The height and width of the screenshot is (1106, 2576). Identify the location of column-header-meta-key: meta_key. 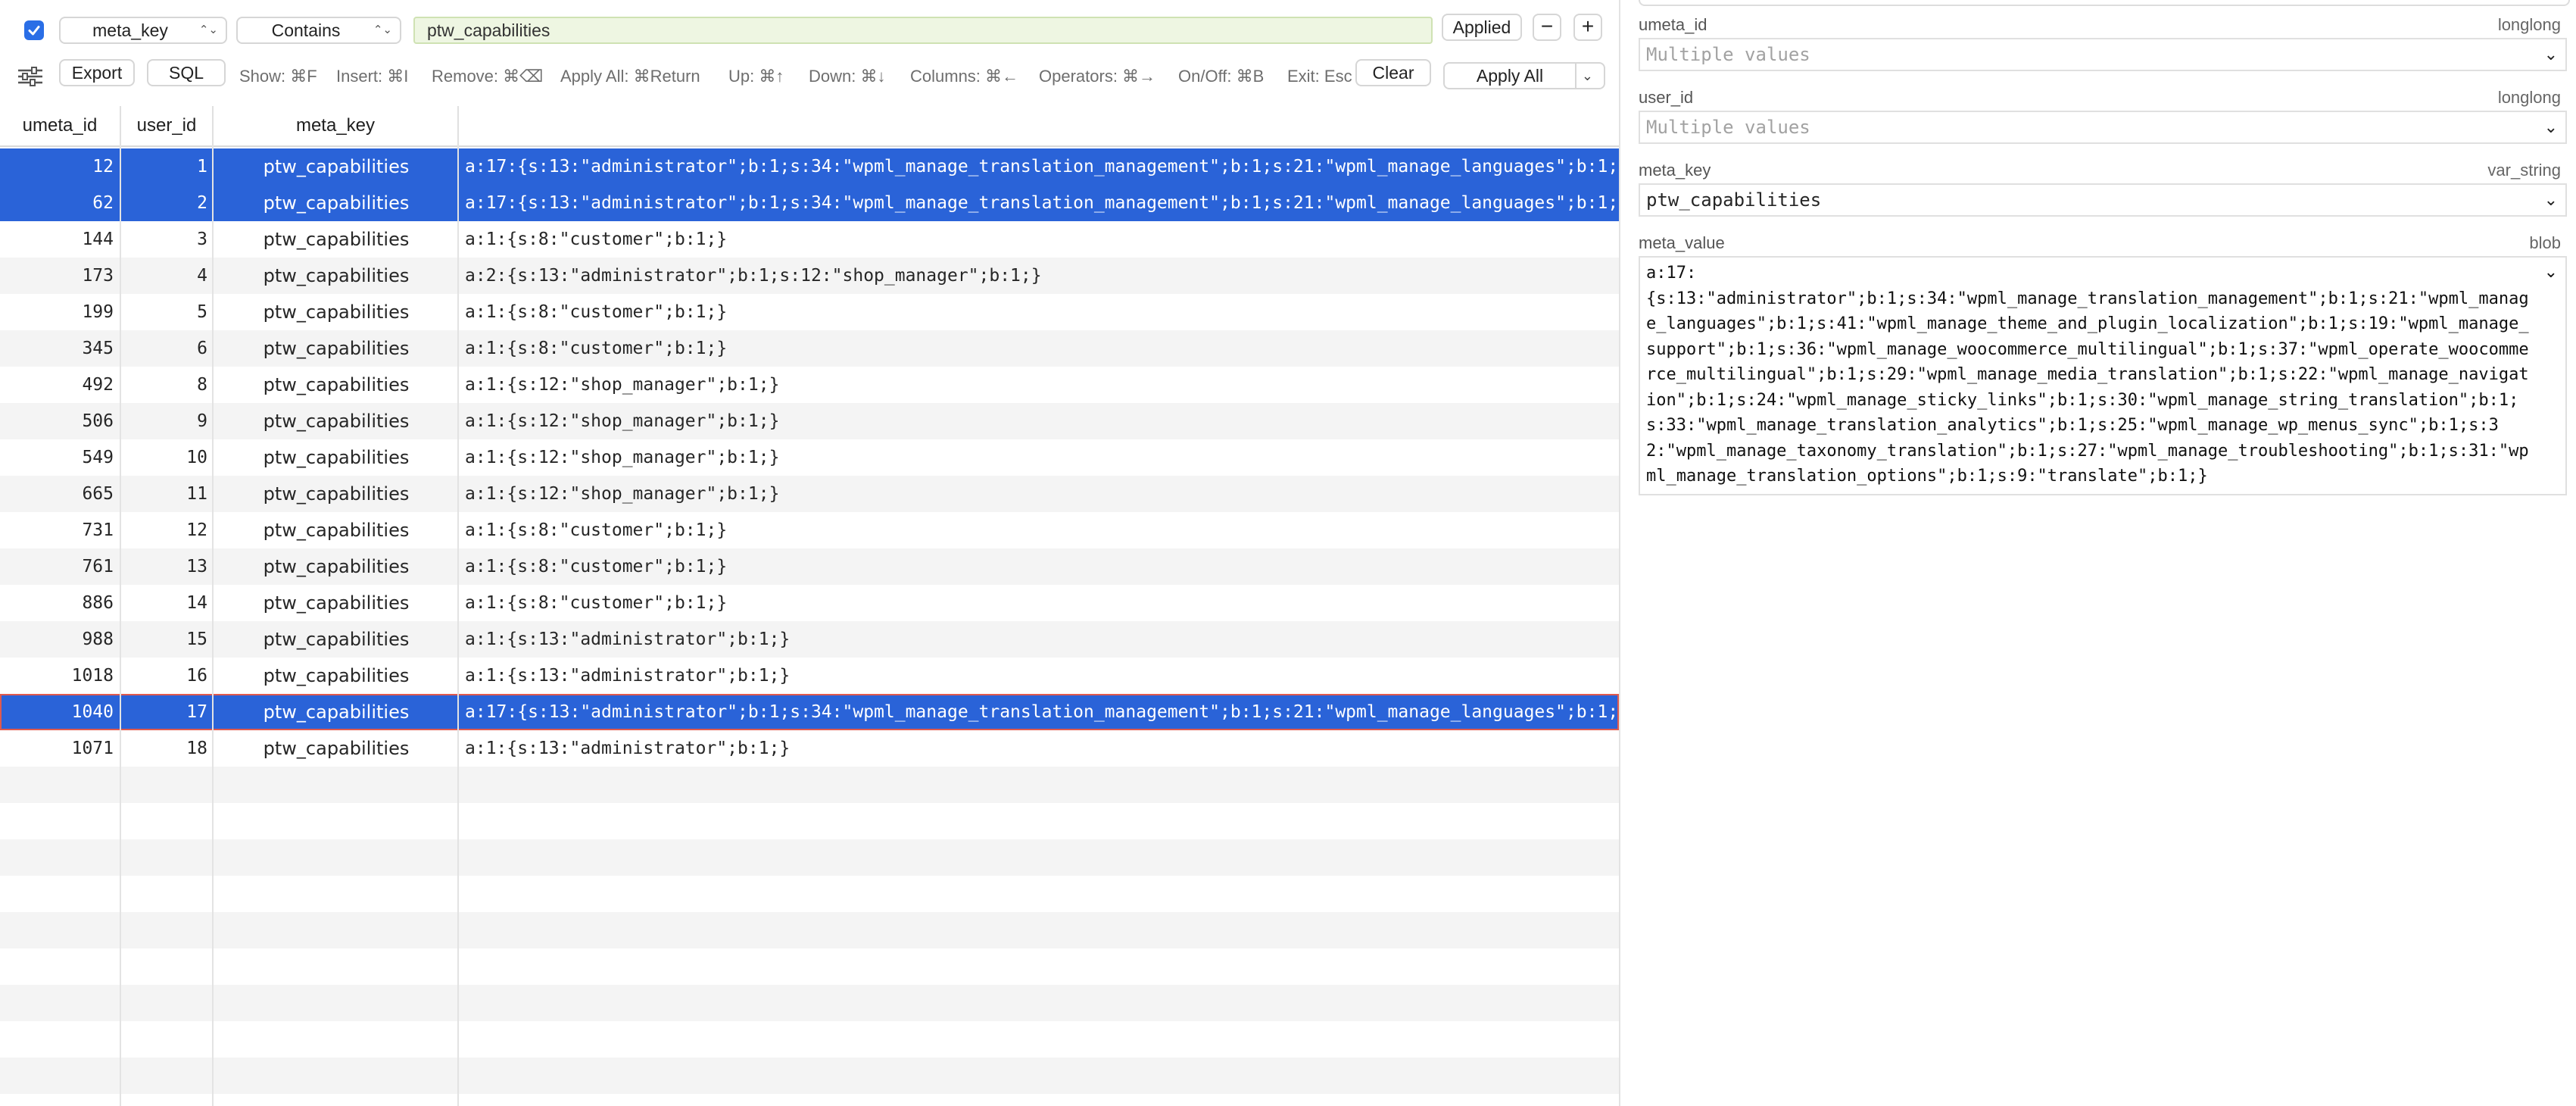
(336, 126).